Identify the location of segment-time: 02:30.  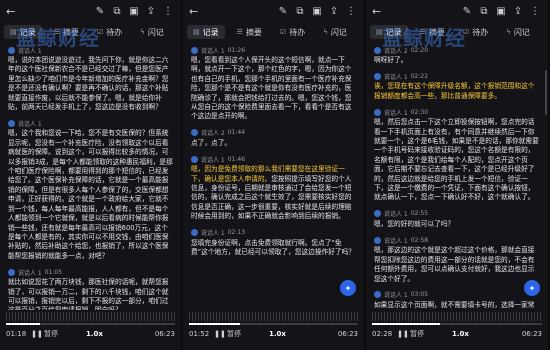
(419, 112).